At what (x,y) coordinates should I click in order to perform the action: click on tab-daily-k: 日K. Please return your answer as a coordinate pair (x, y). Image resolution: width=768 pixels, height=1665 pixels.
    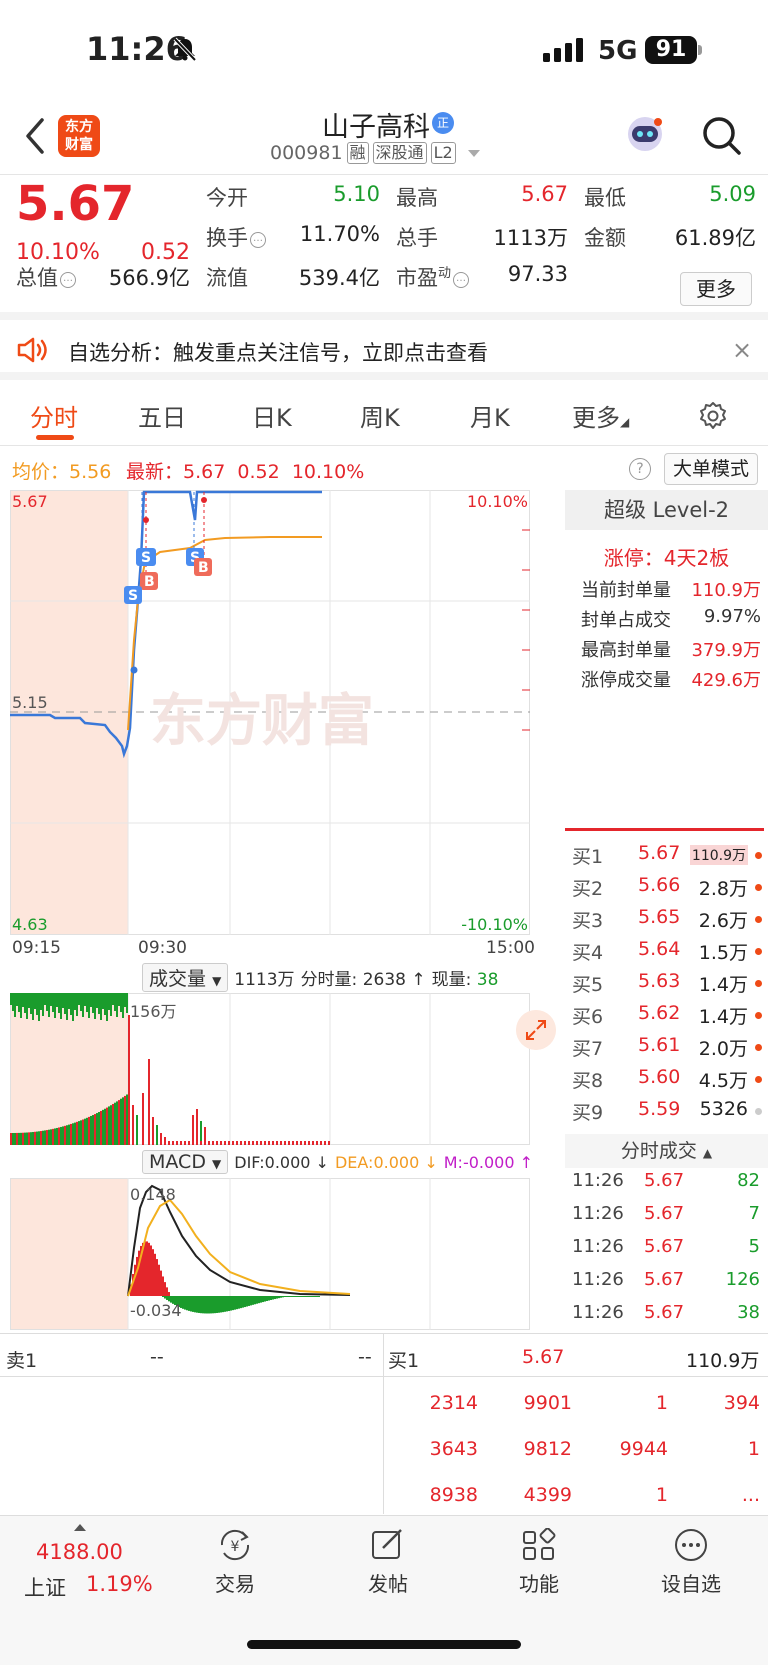
    Looking at the image, I should click on (272, 415).